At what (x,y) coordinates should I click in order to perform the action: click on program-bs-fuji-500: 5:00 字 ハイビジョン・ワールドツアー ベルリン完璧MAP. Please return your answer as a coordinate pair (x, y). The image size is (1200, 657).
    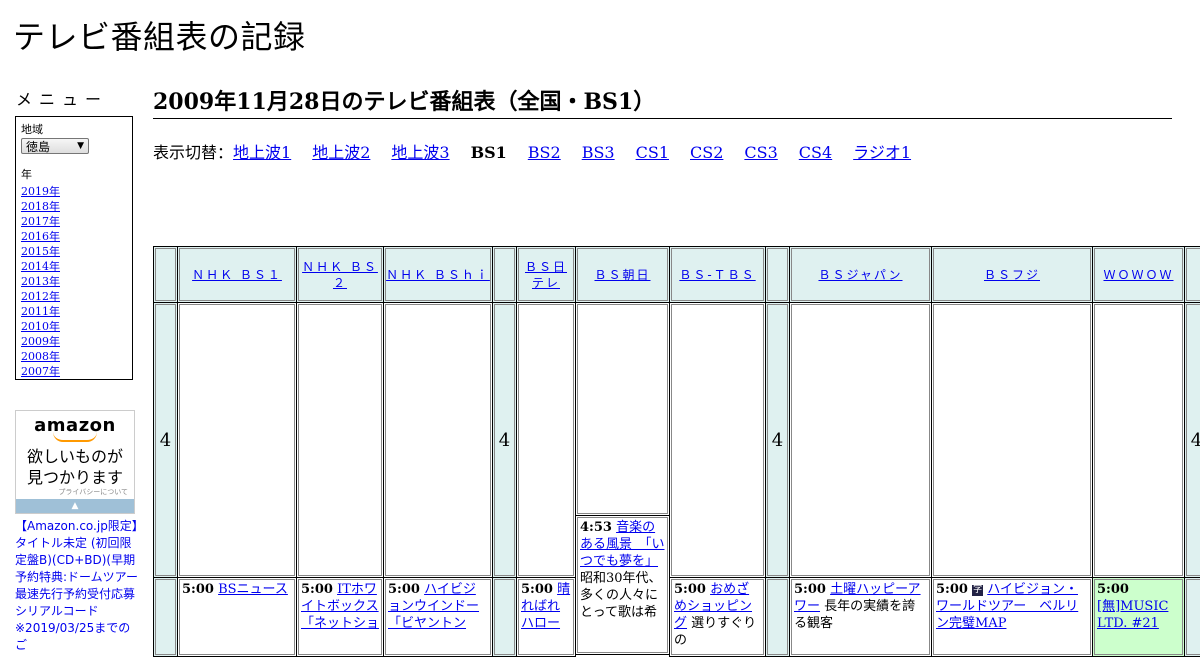
    Looking at the image, I should click on (1012, 617).